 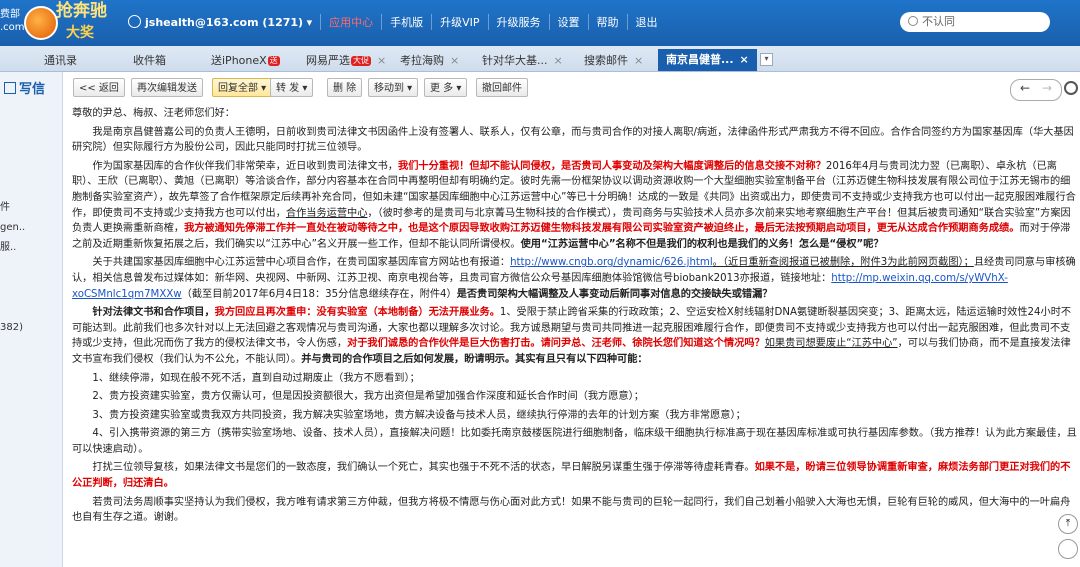 What do you see at coordinates (245, 166) in the screenshot?
I see `text: 作为国家基因库的合作伙伴我们非常荣幸，近日收到贵司法律文书，` at bounding box center [245, 166].